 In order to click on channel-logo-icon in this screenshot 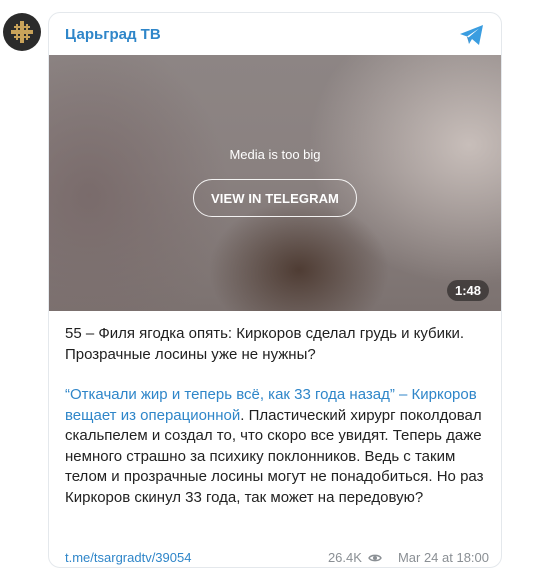, I will do `click(22, 32)`.